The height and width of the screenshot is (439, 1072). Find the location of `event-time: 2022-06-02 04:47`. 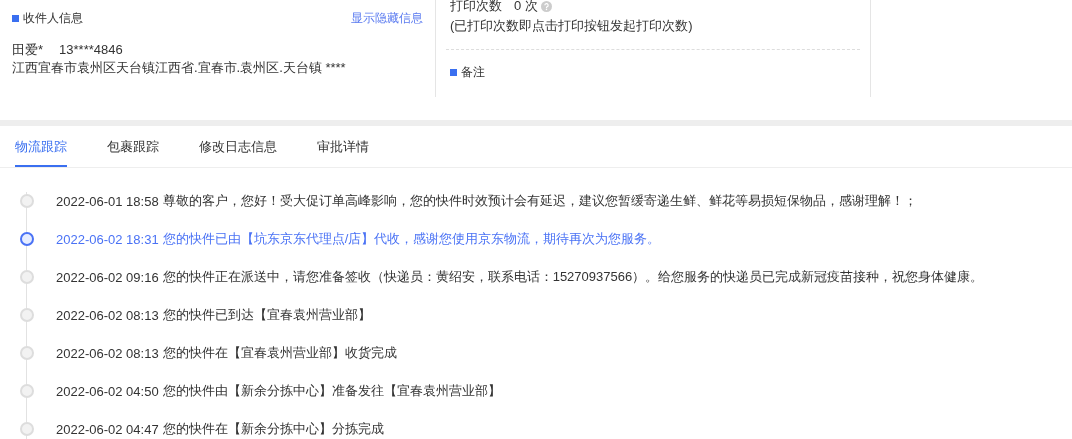

event-time: 2022-06-02 04:47 is located at coordinates (107, 429).